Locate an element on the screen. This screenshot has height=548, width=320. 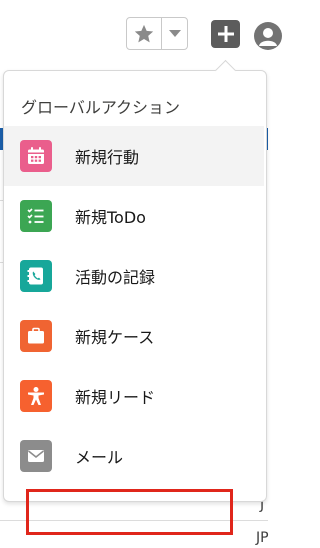
favorites-button is located at coordinates (144, 33).